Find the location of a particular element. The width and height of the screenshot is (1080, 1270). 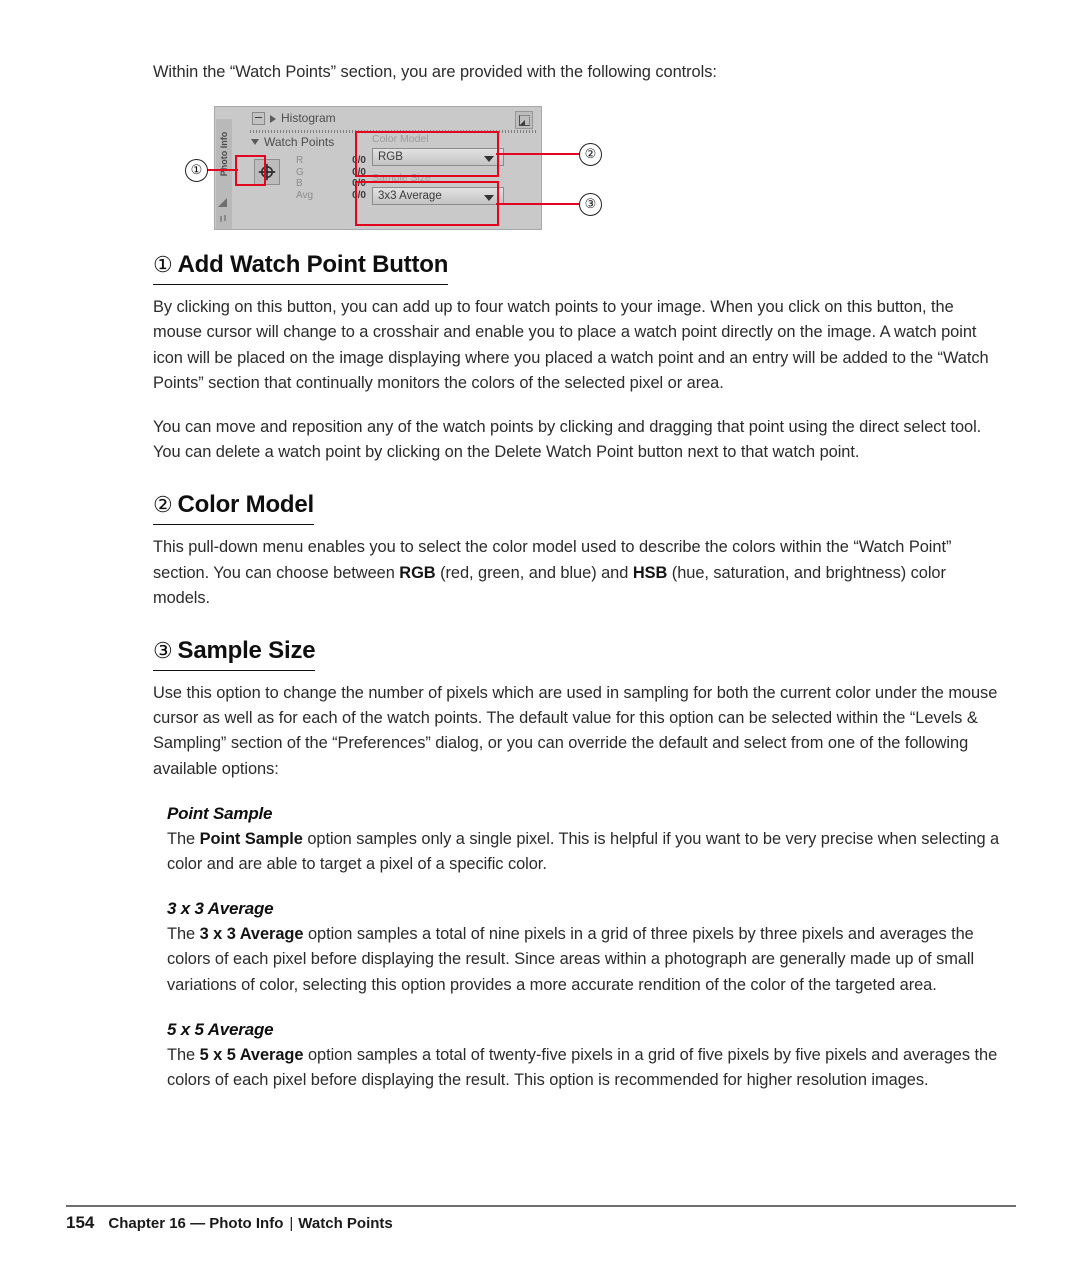

footer-topic: Watch Points is located at coordinates (345, 1223).